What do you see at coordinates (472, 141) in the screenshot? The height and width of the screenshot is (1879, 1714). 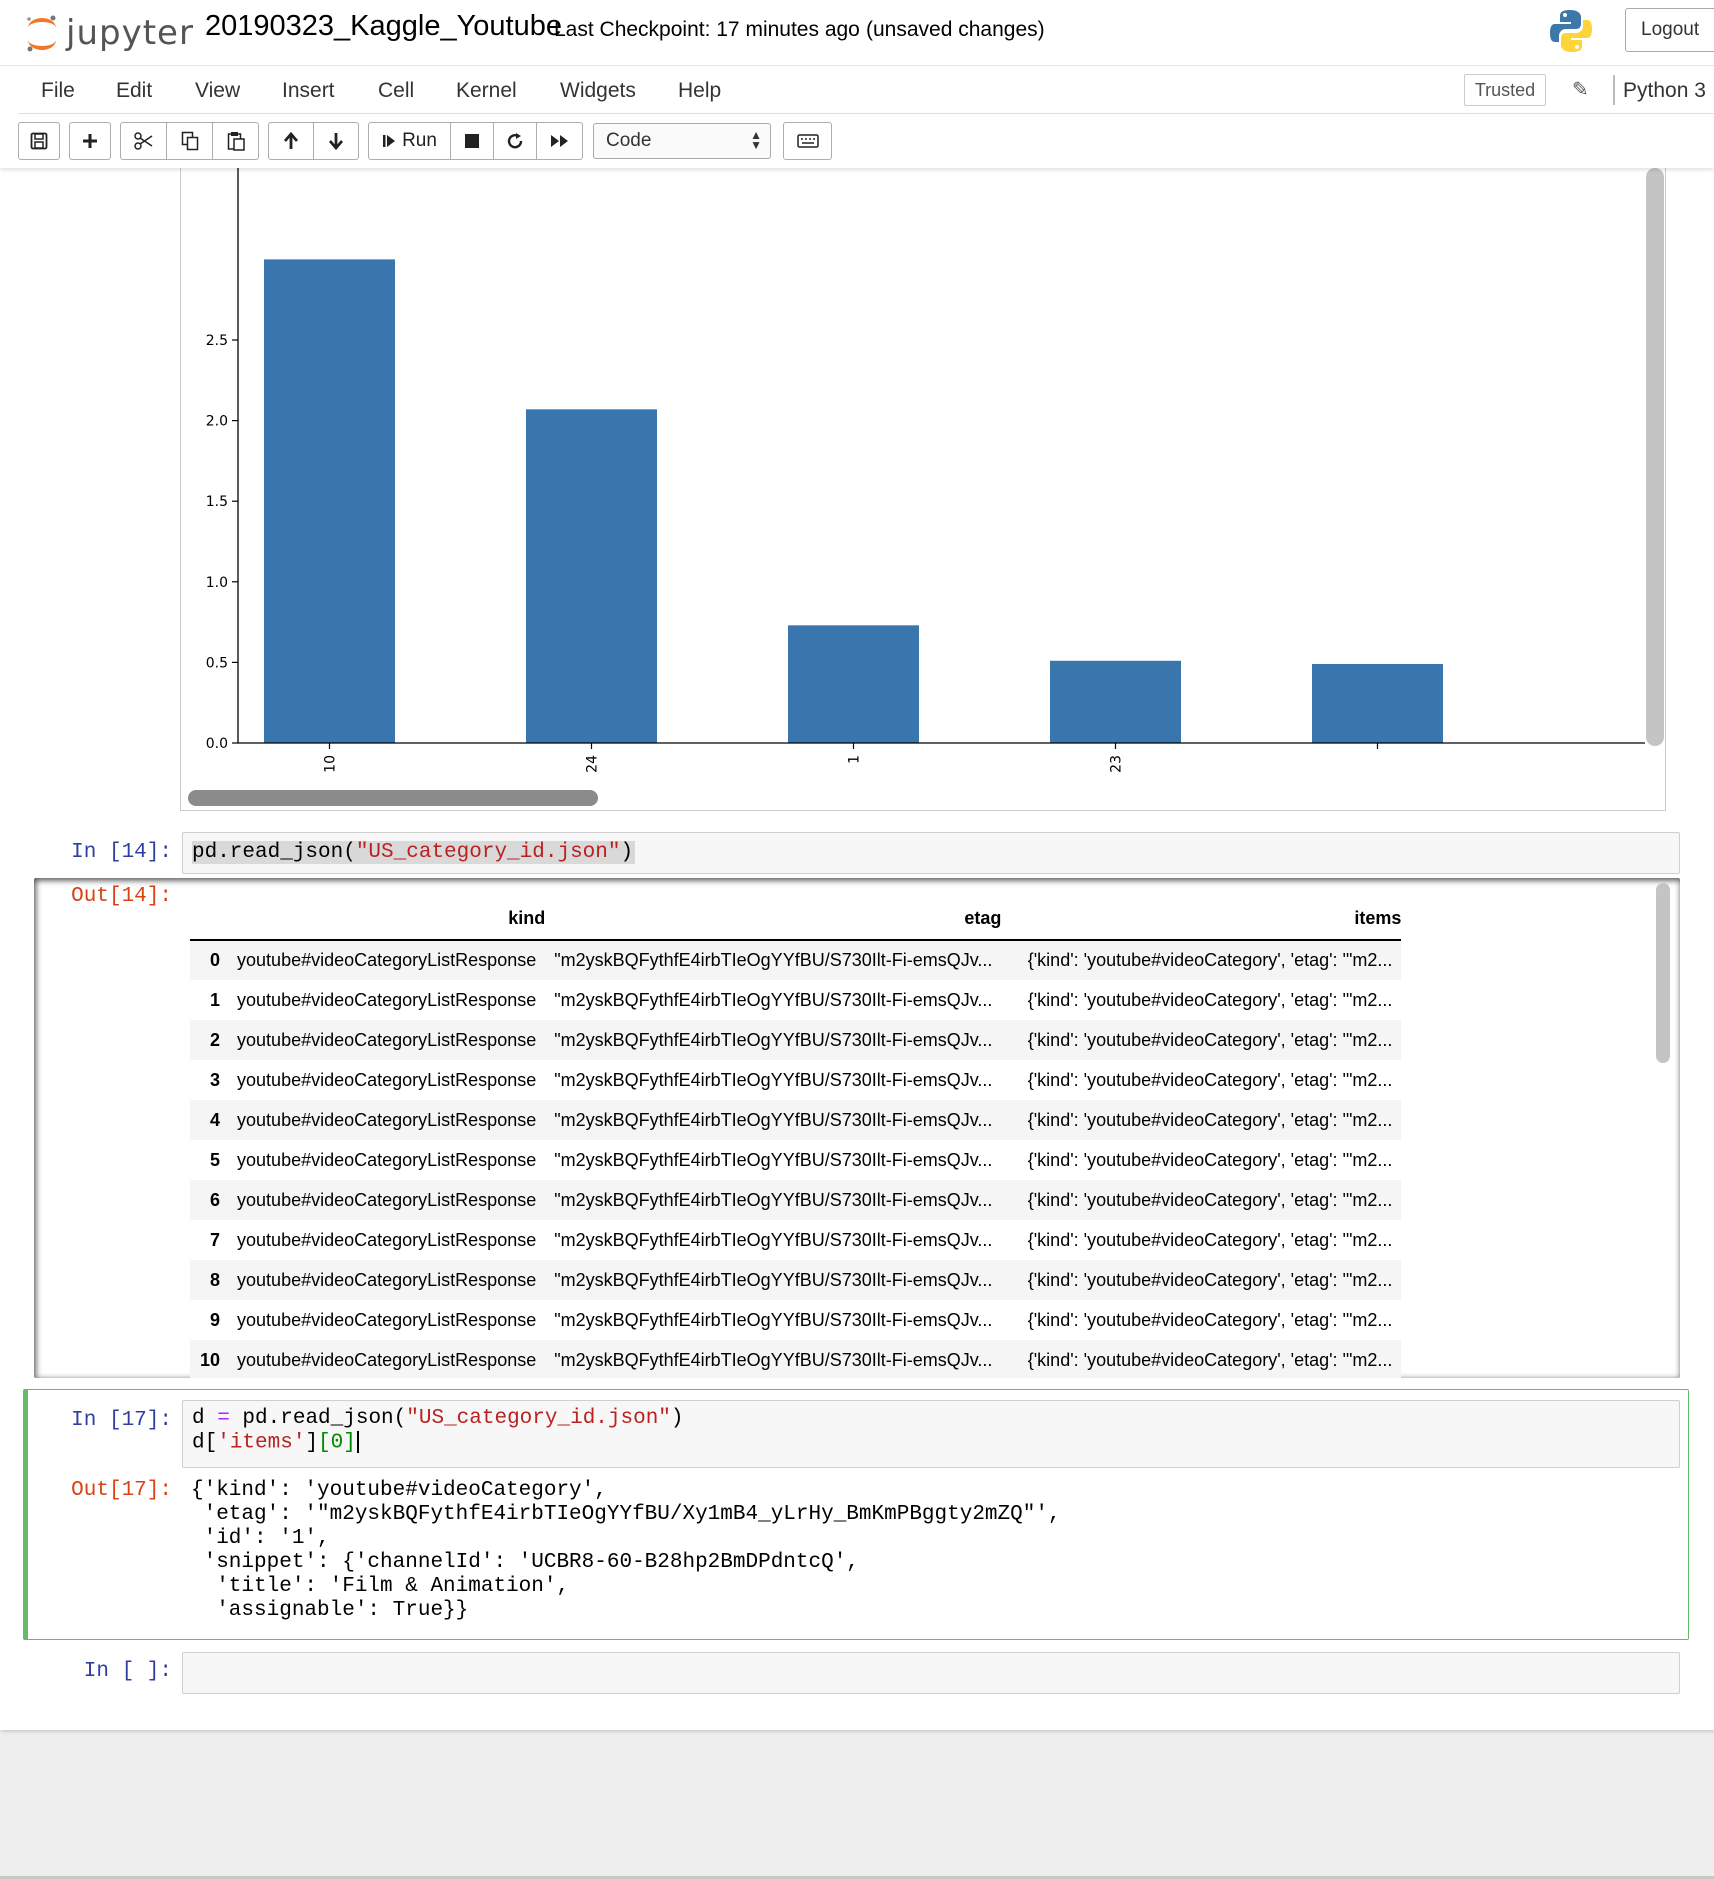 I see `interrupt-button` at bounding box center [472, 141].